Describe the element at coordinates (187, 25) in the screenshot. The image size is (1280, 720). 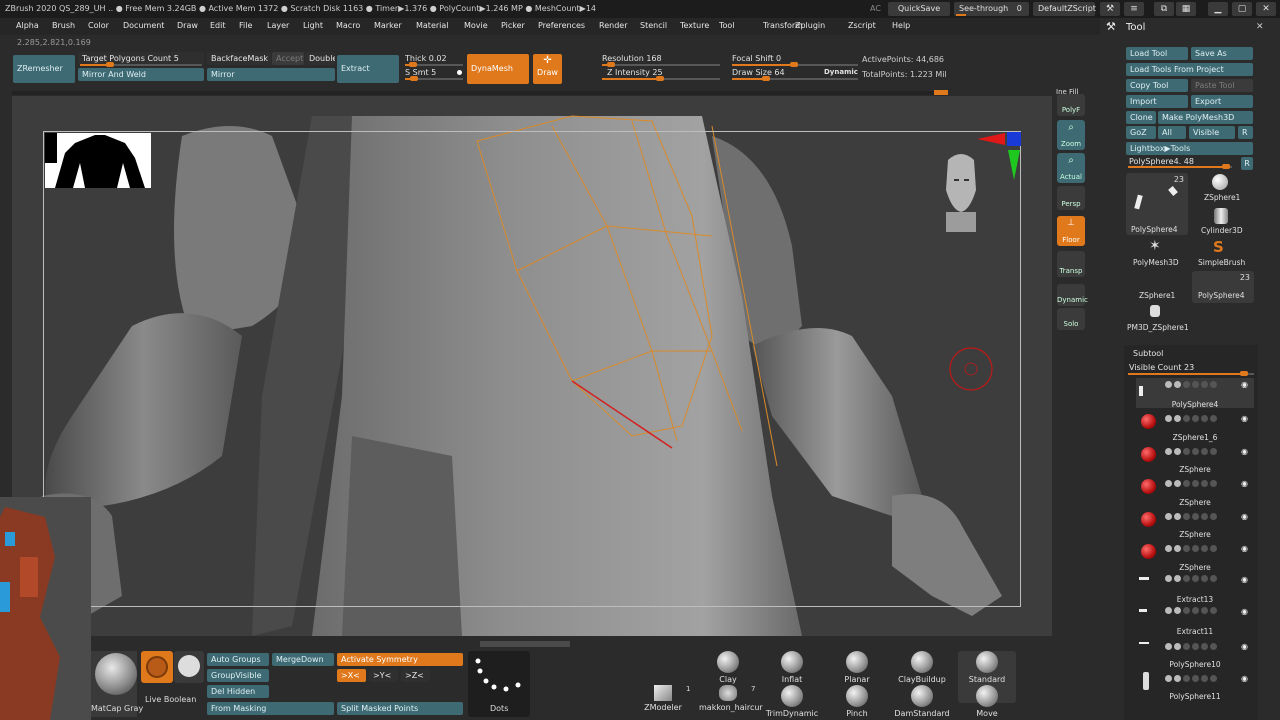
I see `menu-draw: Draw` at that location.